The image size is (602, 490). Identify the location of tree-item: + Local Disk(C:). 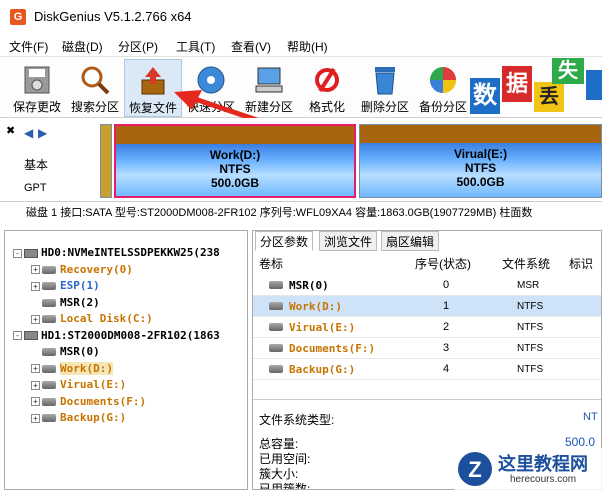
(92, 319).